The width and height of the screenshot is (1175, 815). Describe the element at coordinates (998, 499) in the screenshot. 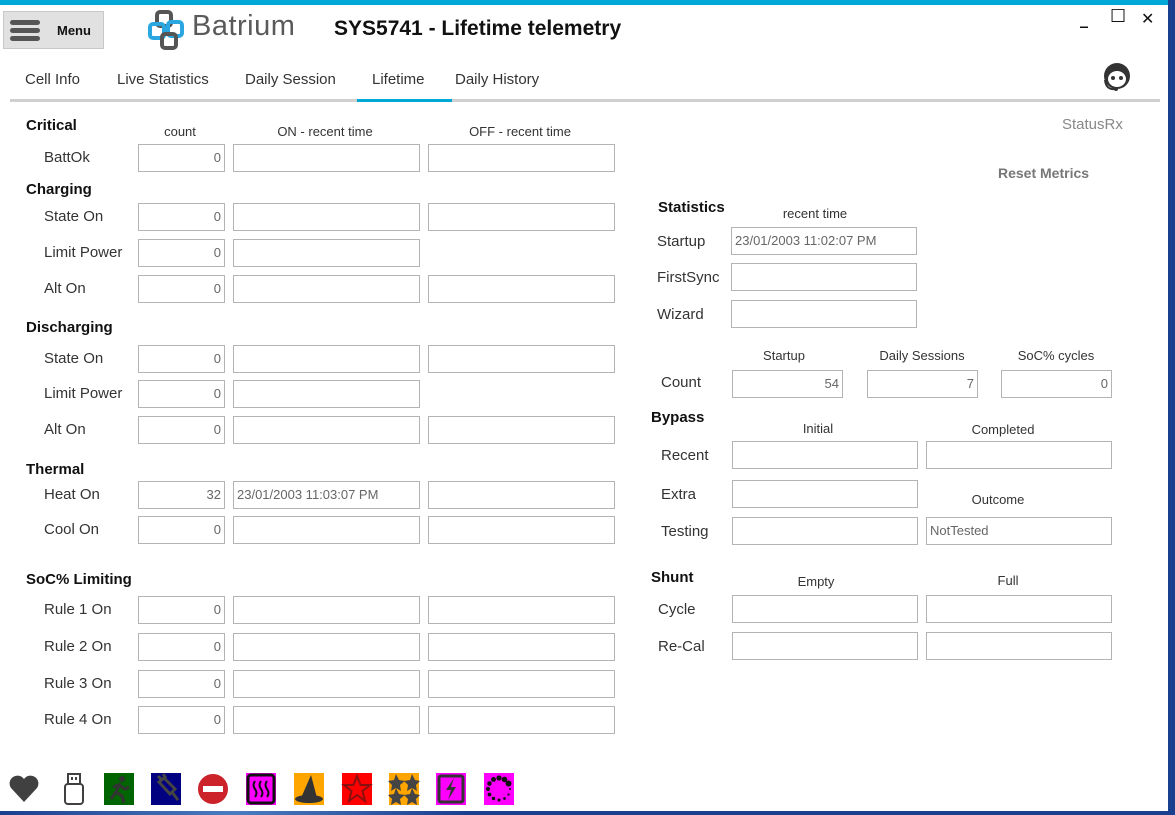

I see `column-header-outcome: Outcome` at that location.